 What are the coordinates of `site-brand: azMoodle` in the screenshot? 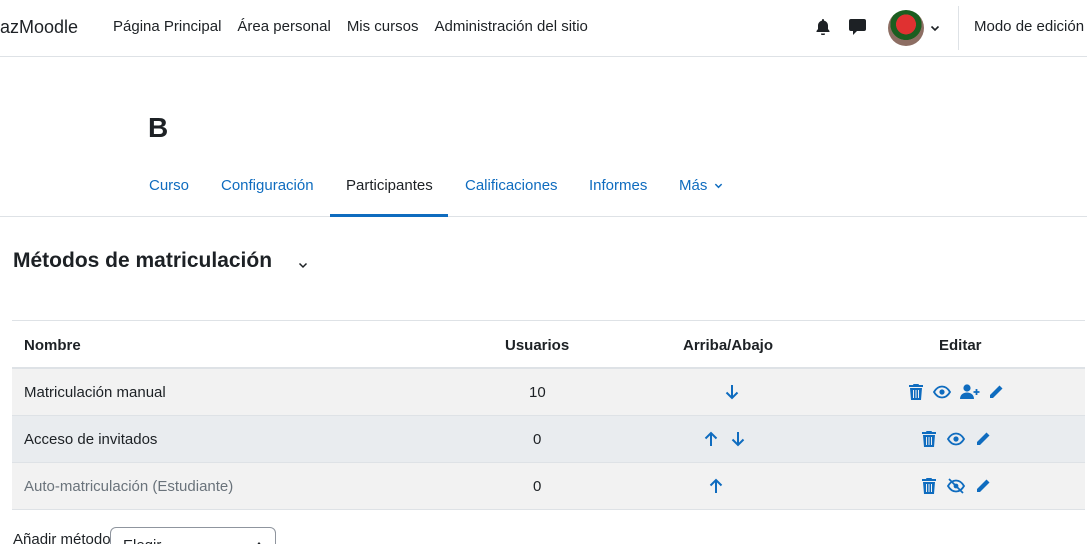 It's located at (39, 27).